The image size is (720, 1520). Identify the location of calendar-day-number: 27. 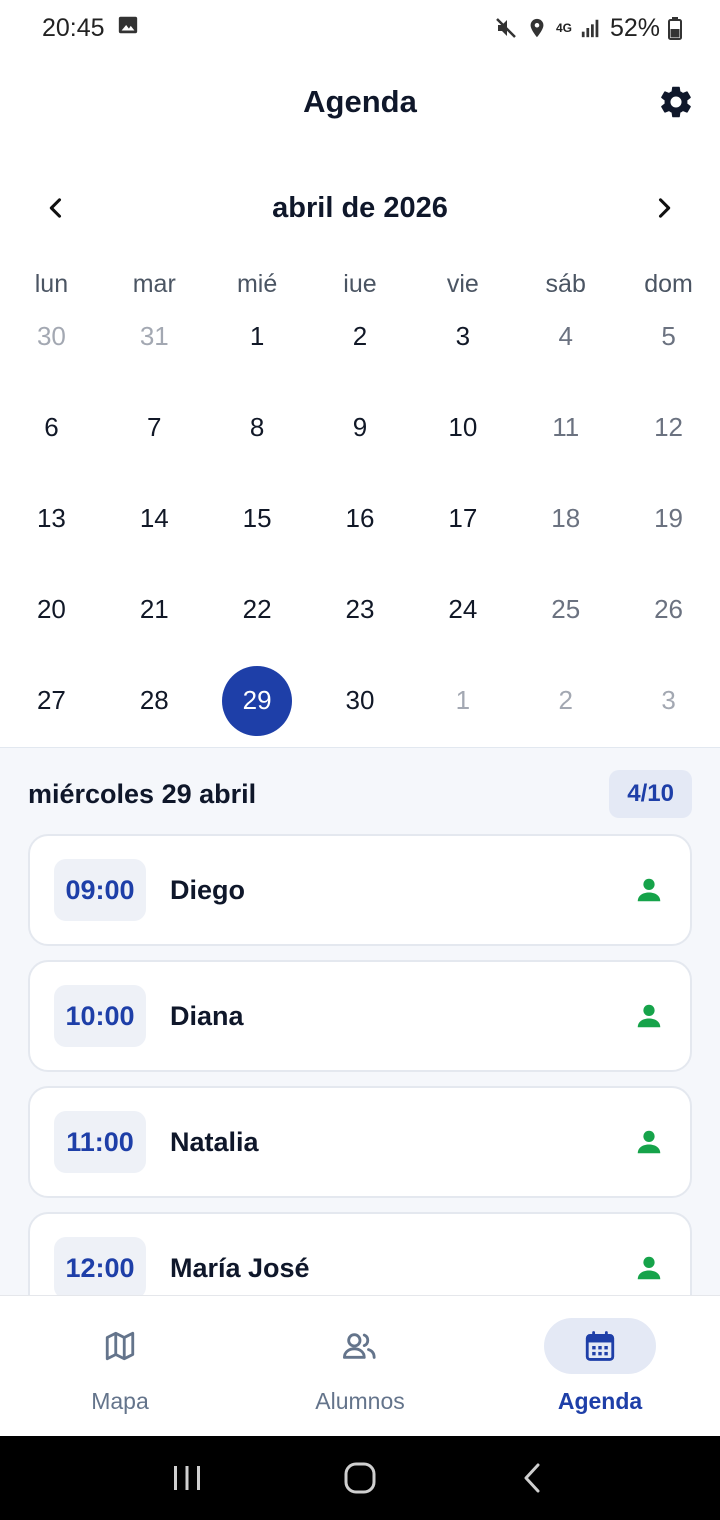
(51, 700).